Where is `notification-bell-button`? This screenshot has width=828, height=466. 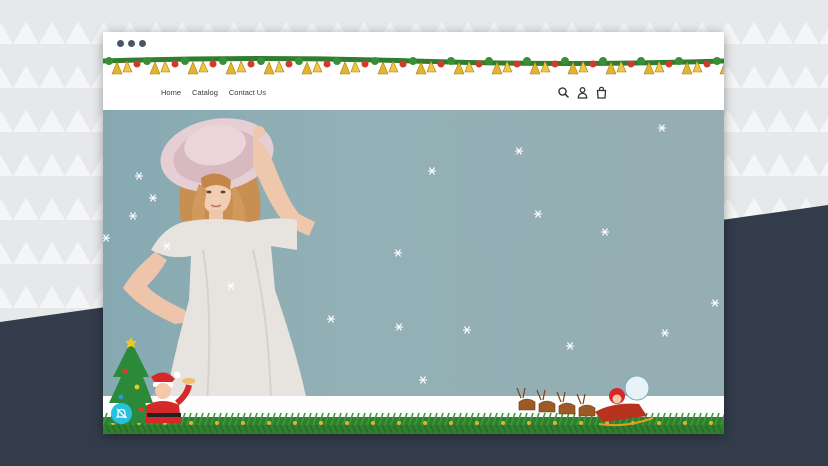
notification-bell-button is located at coordinates (121, 413).